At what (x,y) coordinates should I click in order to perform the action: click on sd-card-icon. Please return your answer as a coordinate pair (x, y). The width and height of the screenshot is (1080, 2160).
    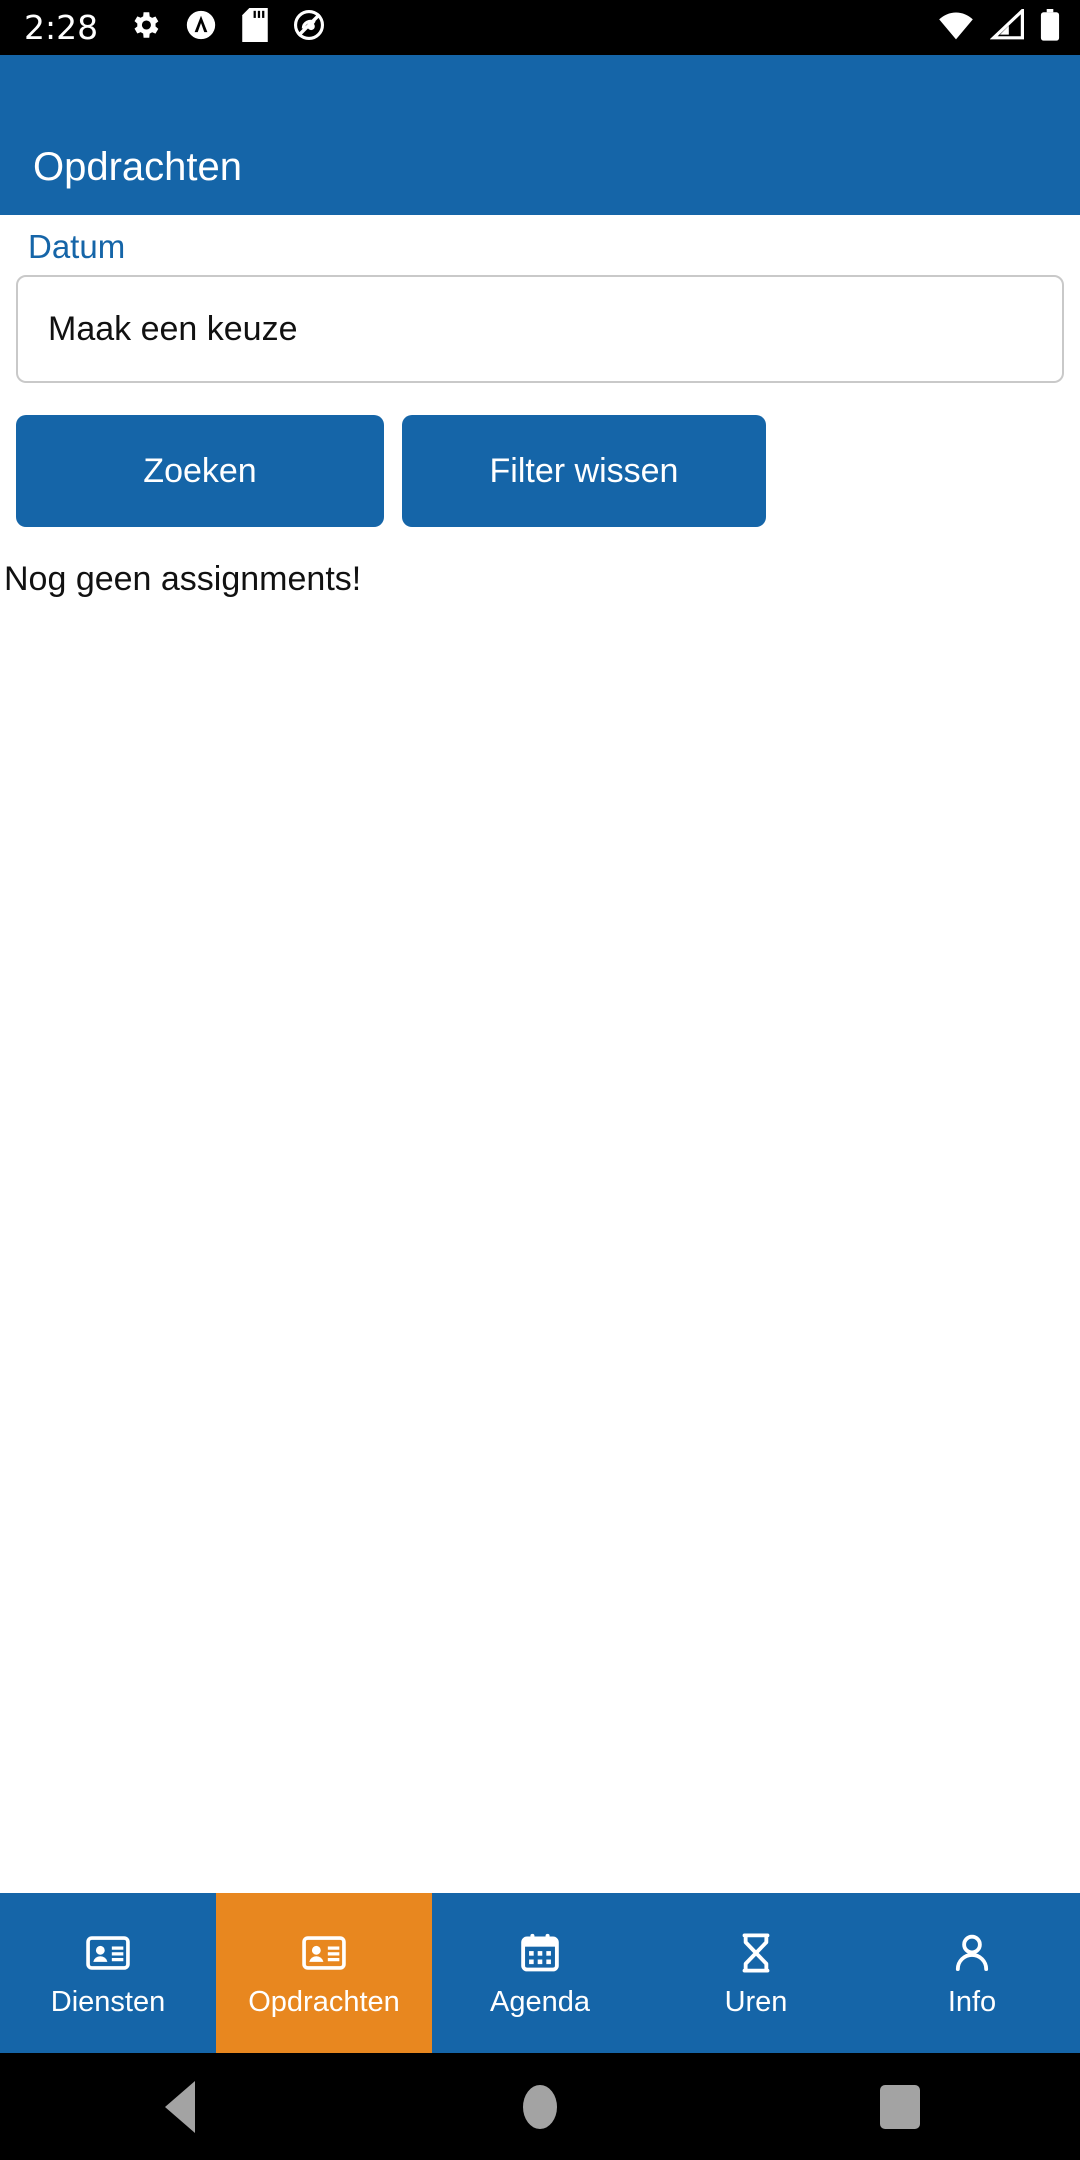
    Looking at the image, I should click on (255, 27).